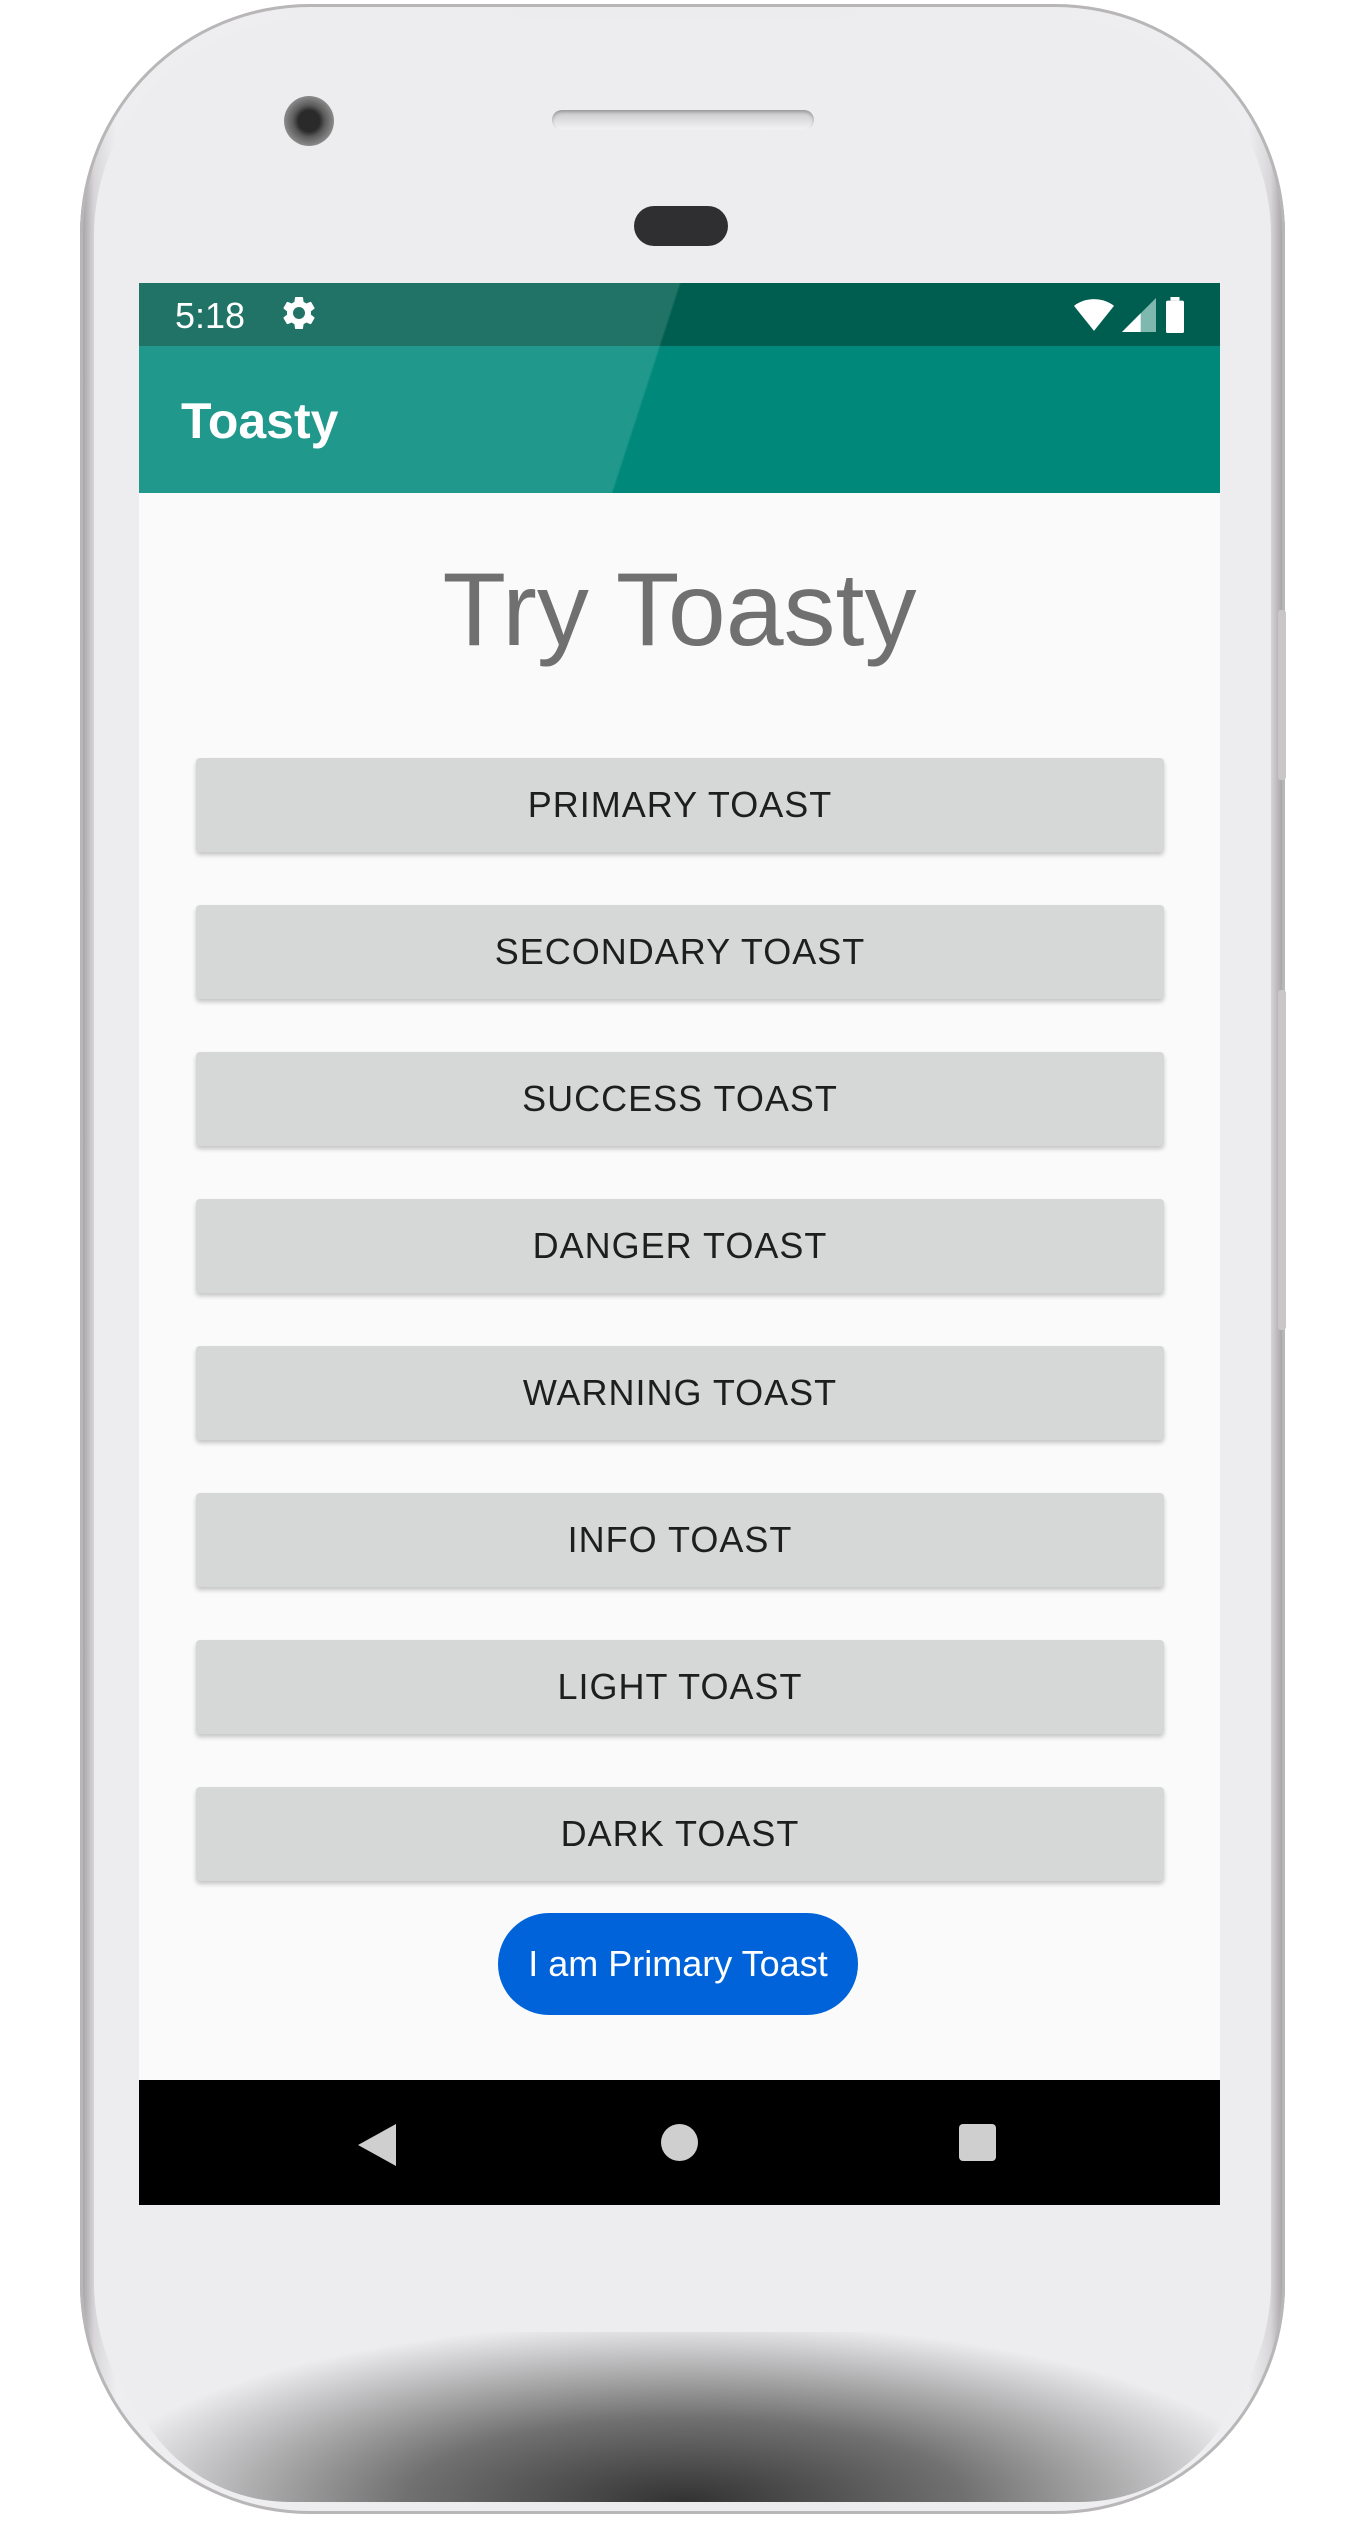 This screenshot has height=2532, width=1370. I want to click on proximity-sensor, so click(681, 226).